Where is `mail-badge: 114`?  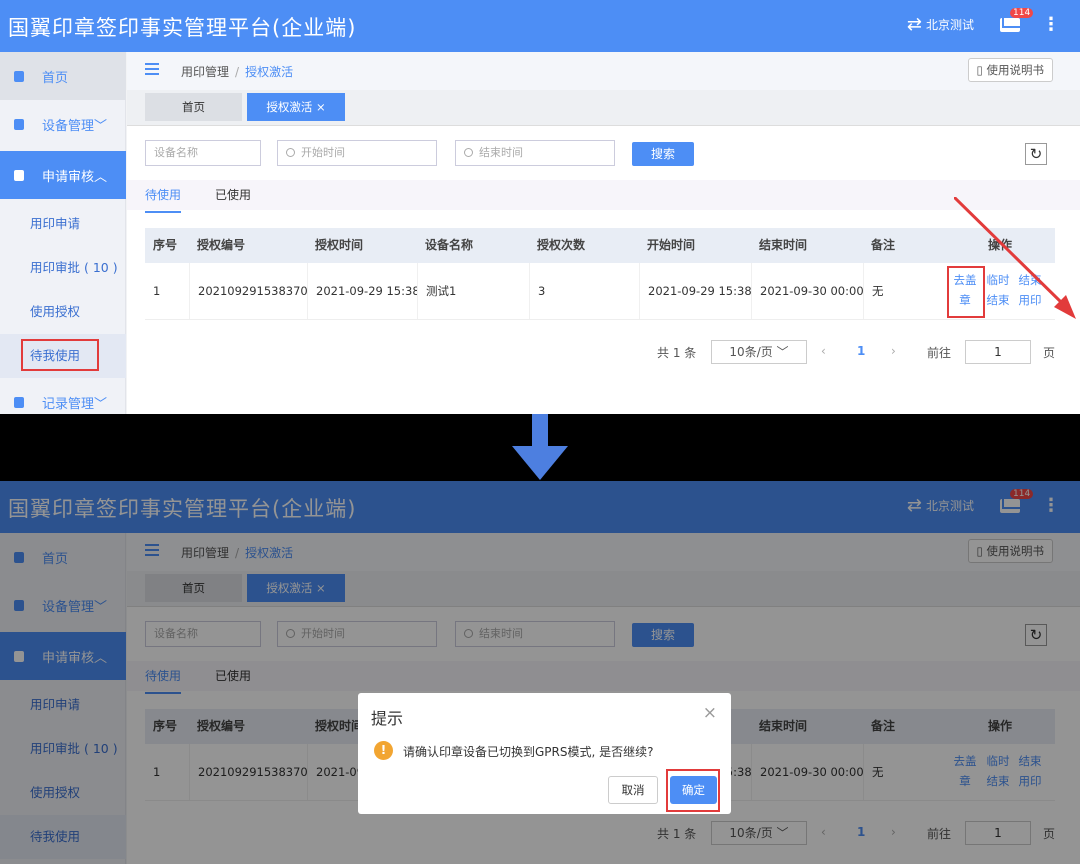 mail-badge: 114 is located at coordinates (1022, 12).